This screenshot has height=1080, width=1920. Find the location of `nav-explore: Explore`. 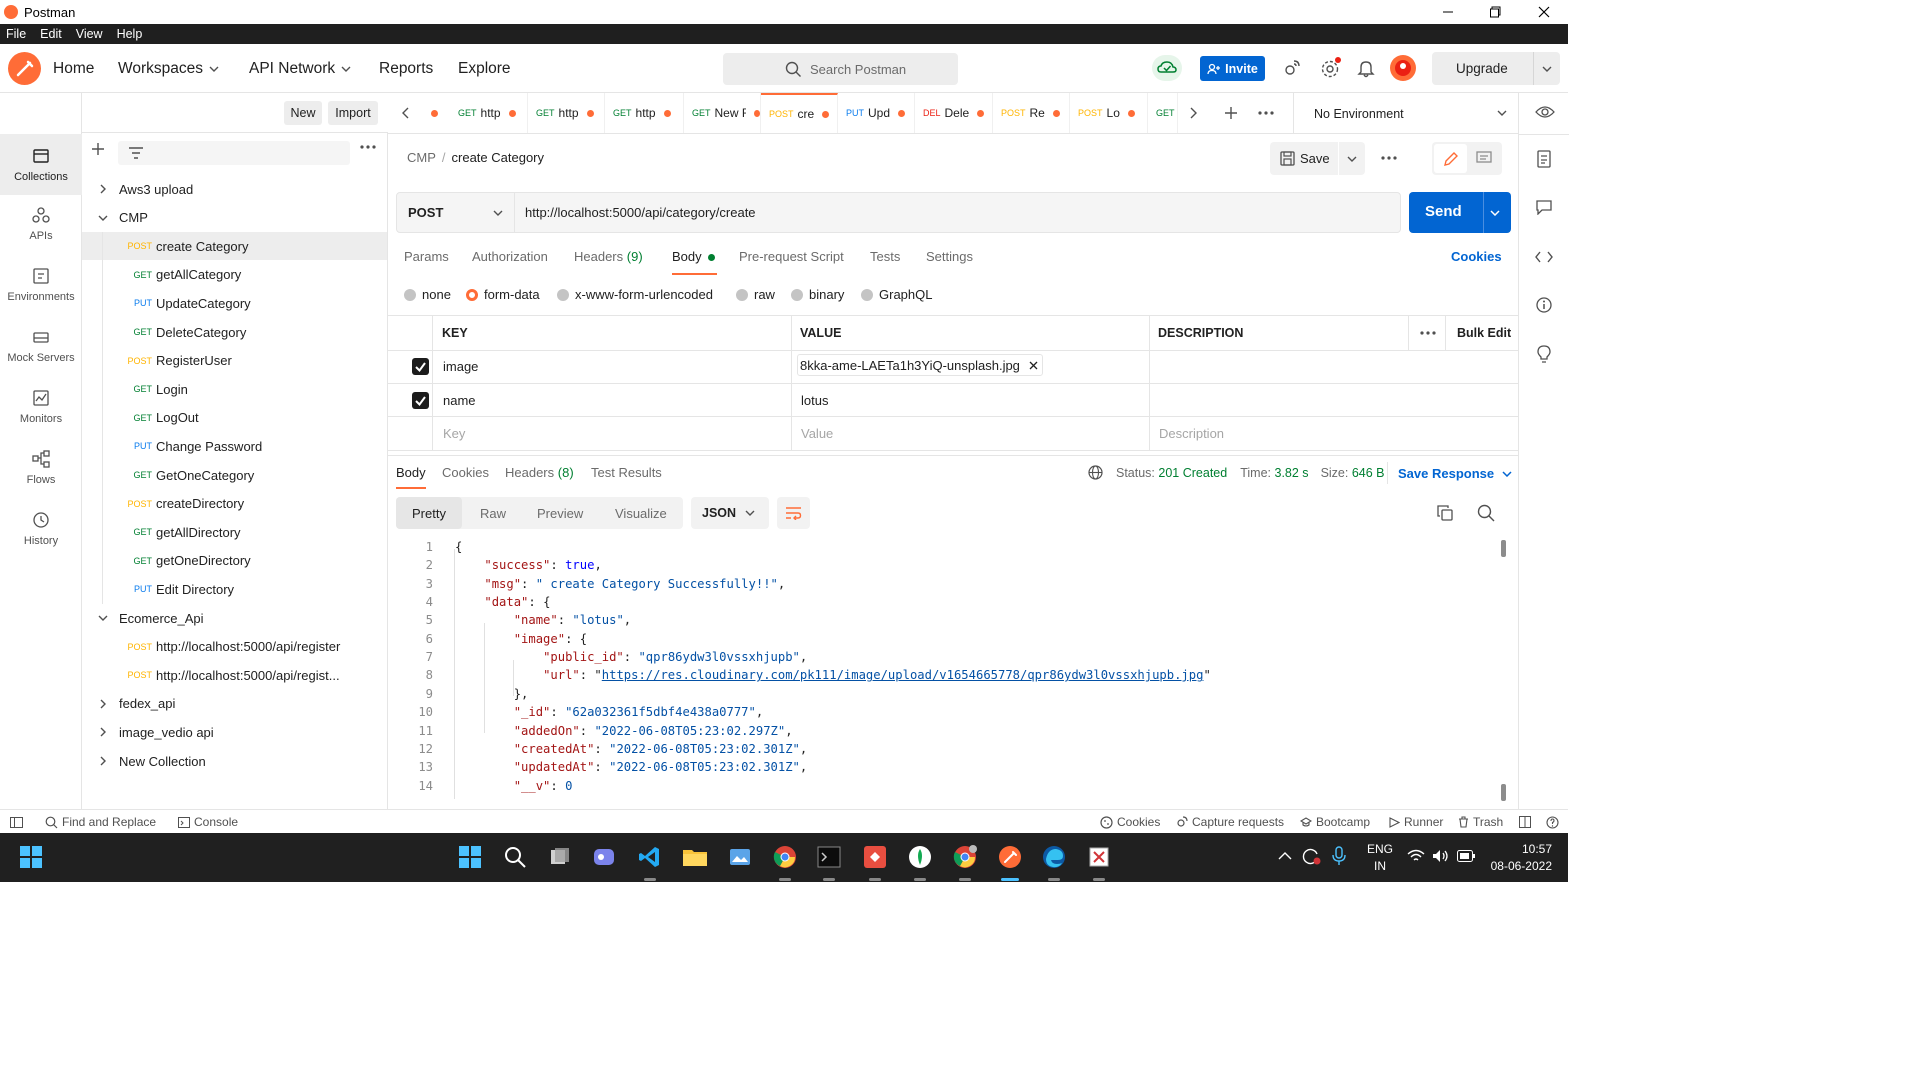

nav-explore: Explore is located at coordinates (484, 68).